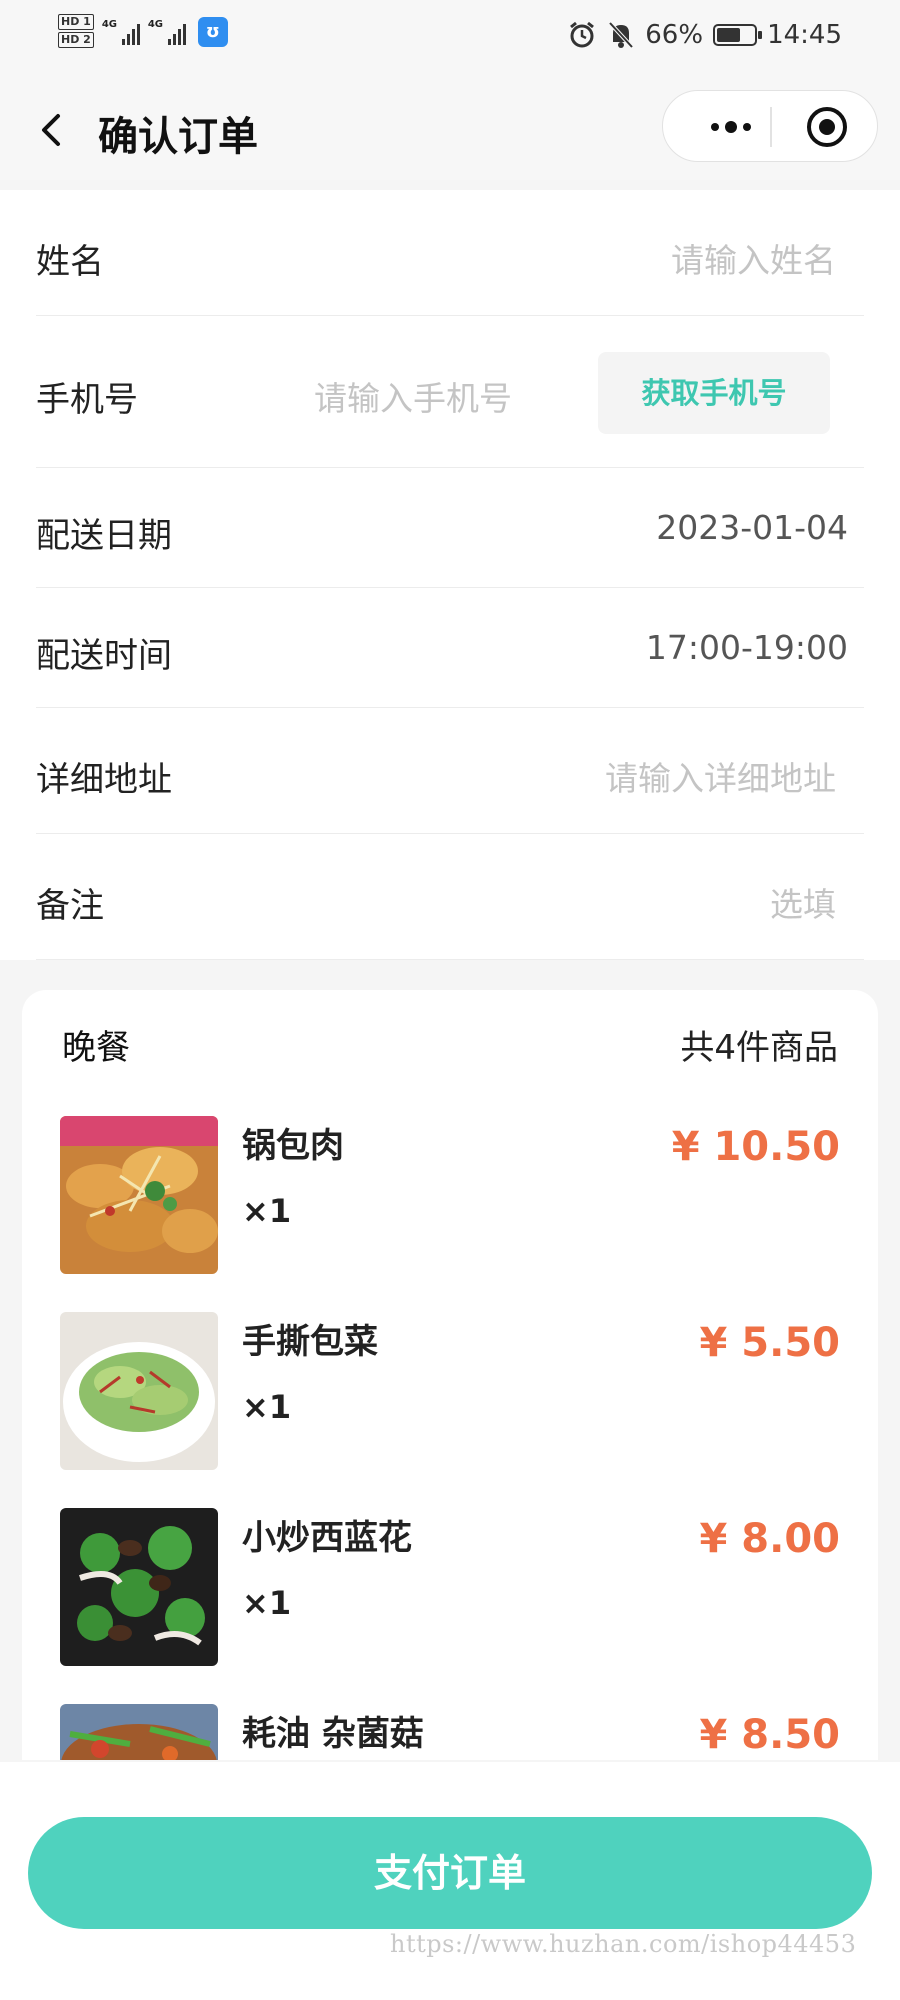 The height and width of the screenshot is (2000, 900). Describe the element at coordinates (729, 35) in the screenshot. I see `battery-level` at that location.